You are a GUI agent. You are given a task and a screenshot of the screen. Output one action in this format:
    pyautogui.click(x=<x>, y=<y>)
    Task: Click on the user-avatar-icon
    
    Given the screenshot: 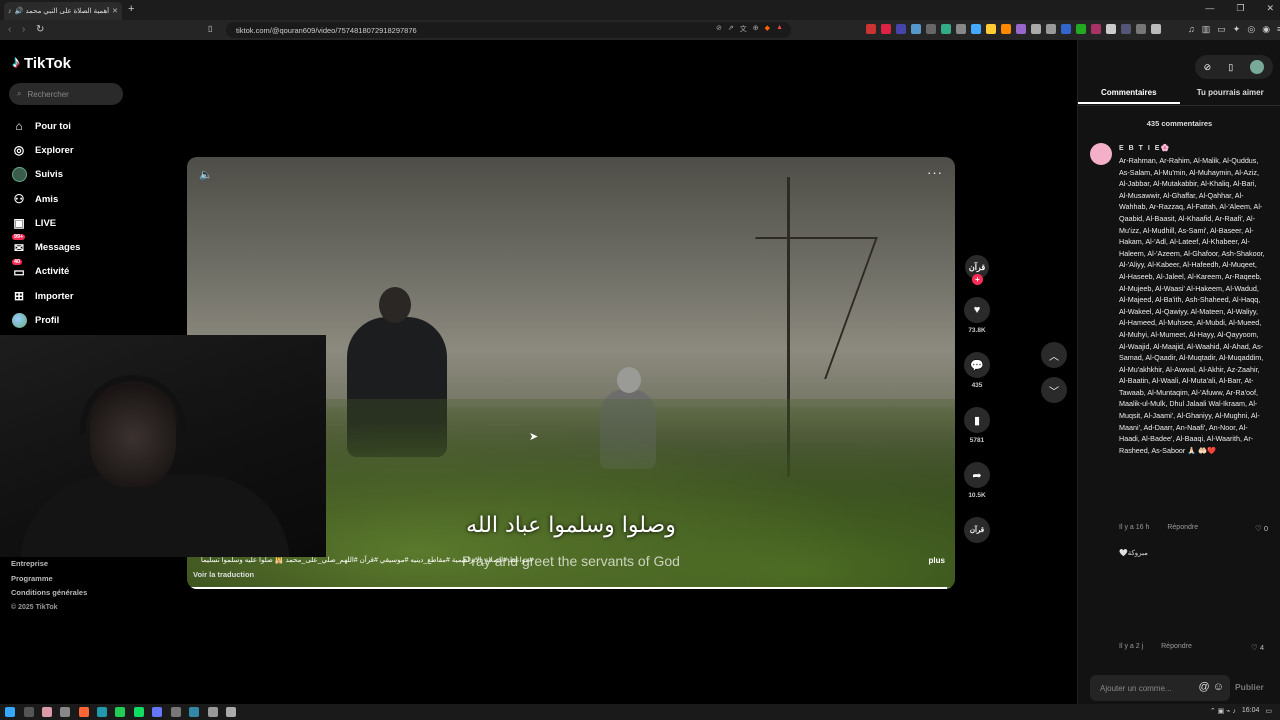 What is the action you would take?
    pyautogui.click(x=1257, y=67)
    